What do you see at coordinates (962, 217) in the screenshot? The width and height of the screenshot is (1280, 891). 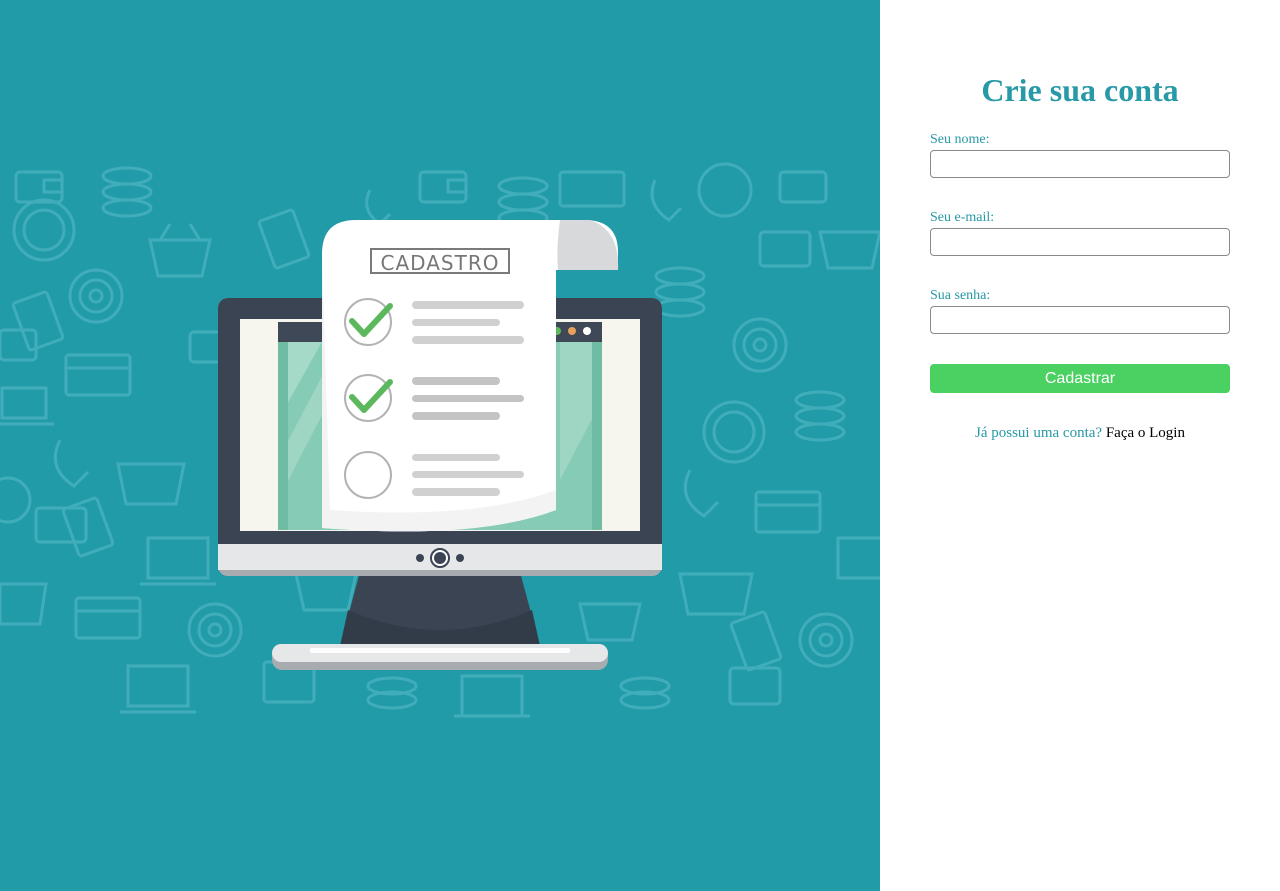 I see `email-label: Seu e-mail:` at bounding box center [962, 217].